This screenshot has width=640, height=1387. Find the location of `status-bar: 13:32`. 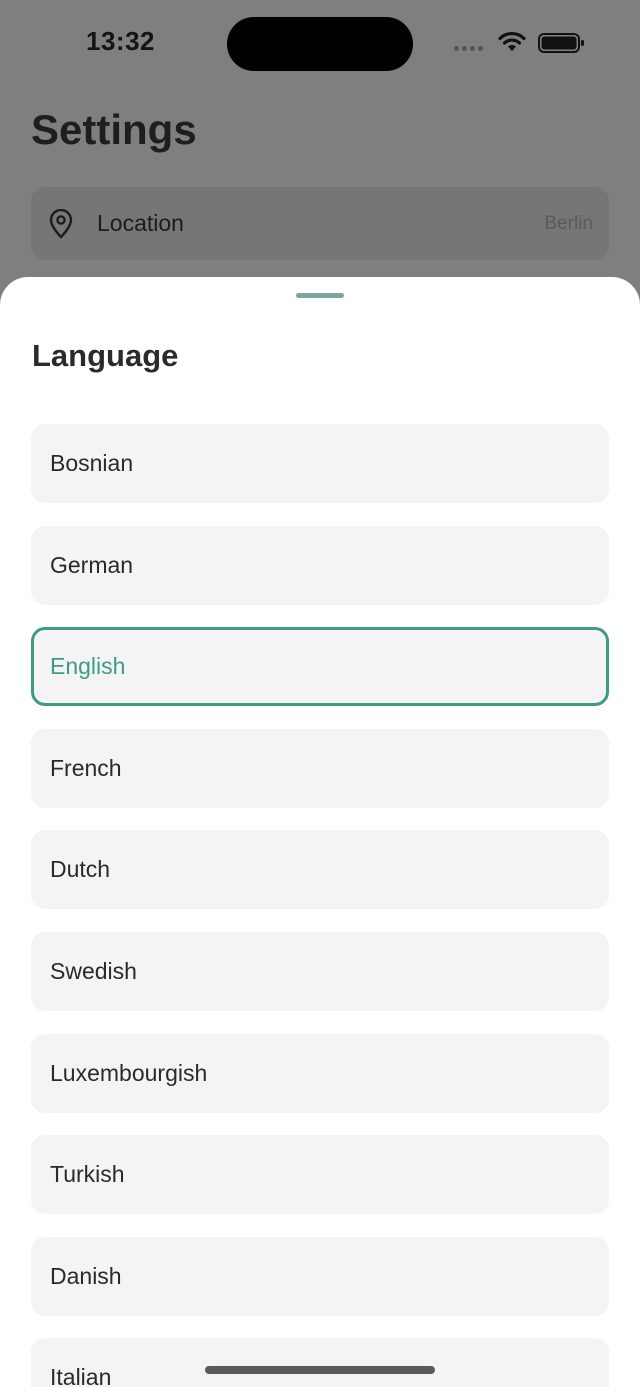

status-bar: 13:32 is located at coordinates (320, 43).